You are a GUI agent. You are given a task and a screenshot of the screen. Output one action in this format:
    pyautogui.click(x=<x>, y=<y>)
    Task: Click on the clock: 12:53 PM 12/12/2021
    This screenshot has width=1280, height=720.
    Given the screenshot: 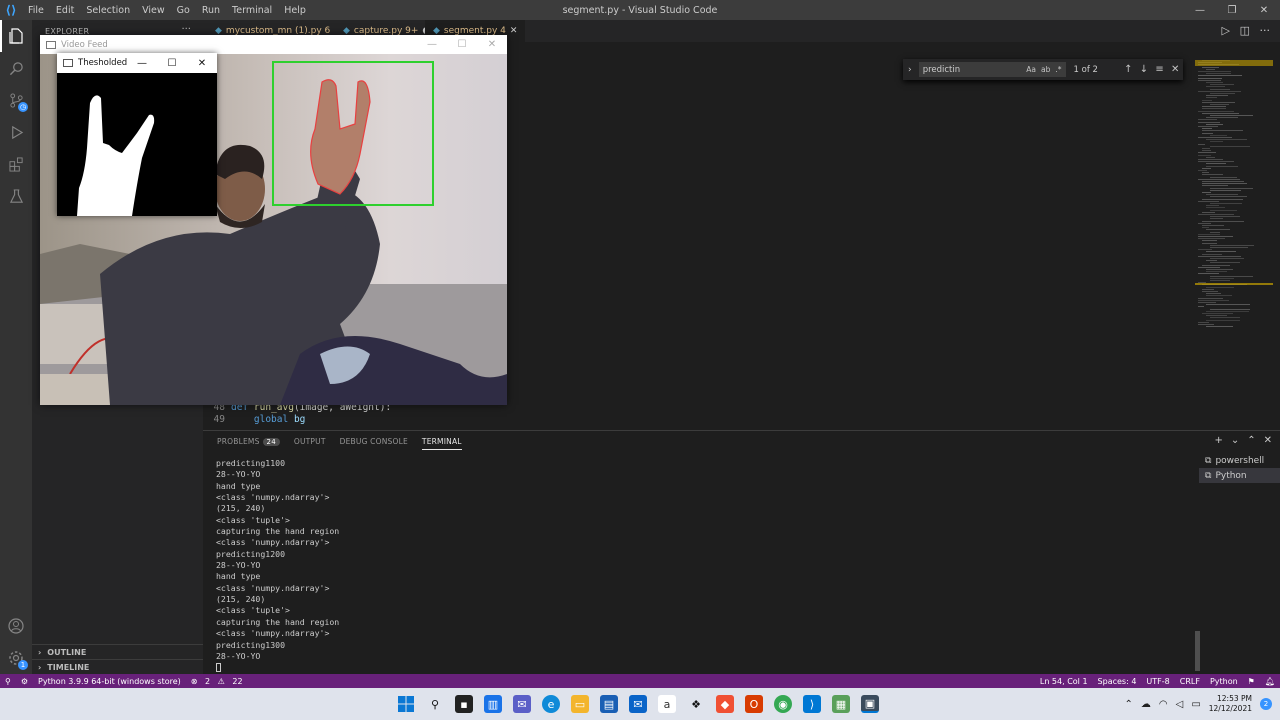 What is the action you would take?
    pyautogui.click(x=1230, y=704)
    